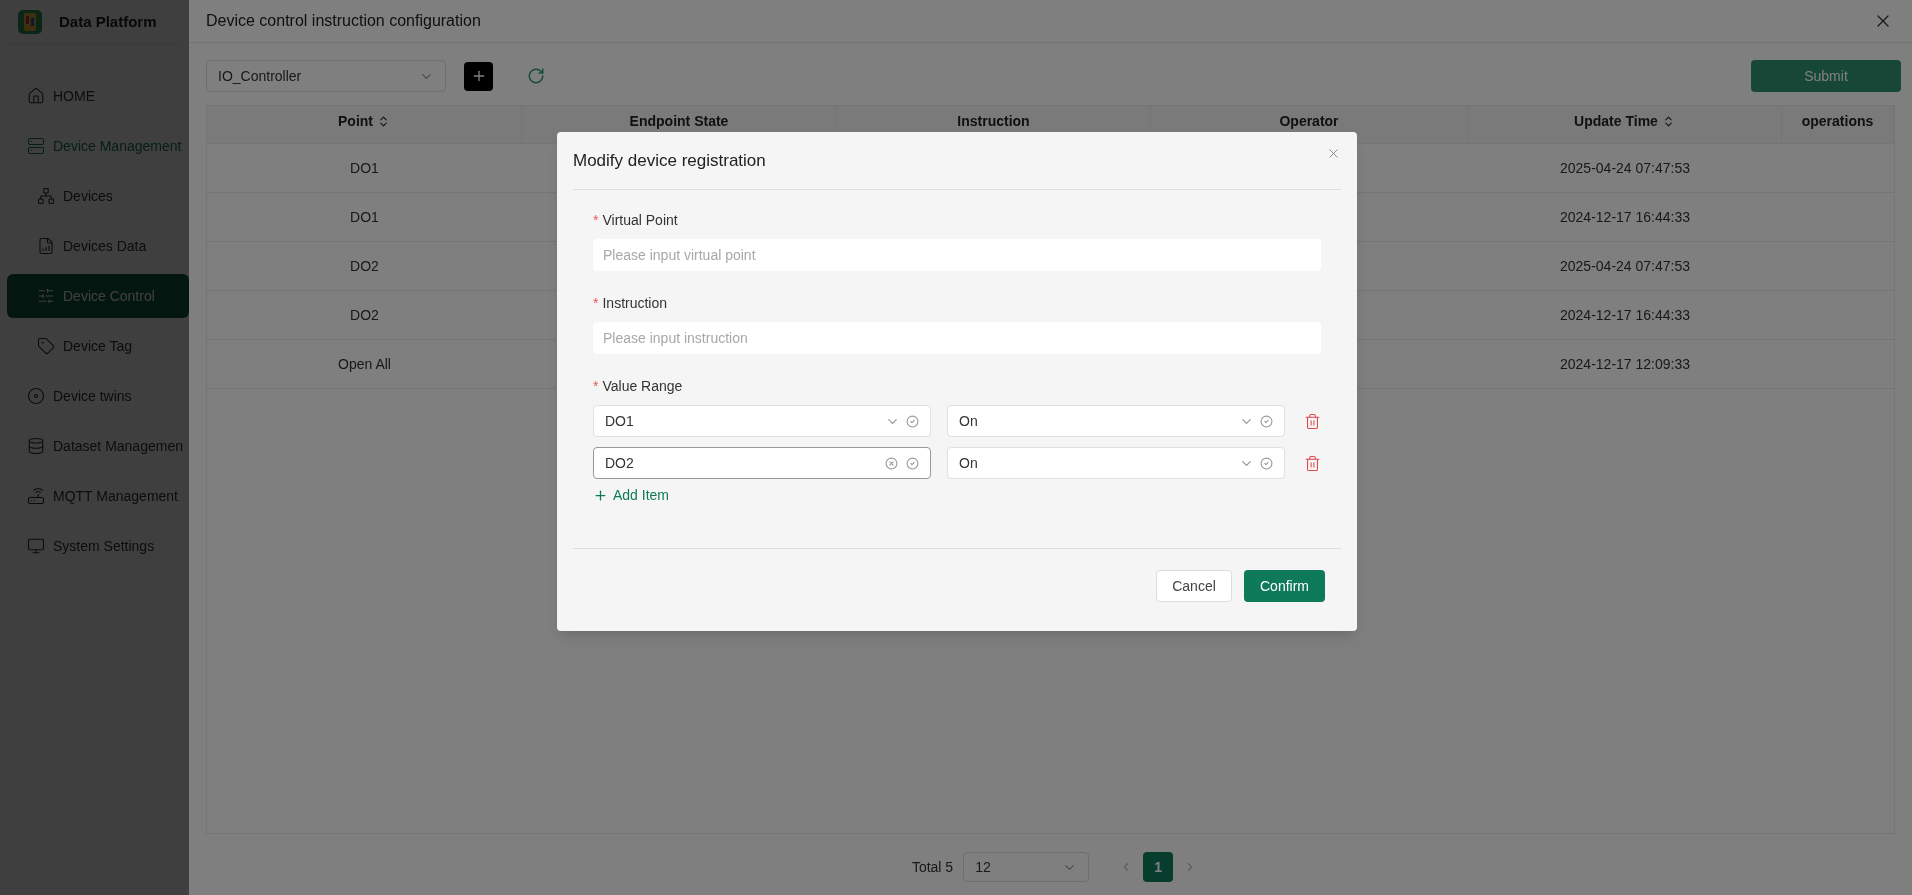  What do you see at coordinates (891, 463) in the screenshot?
I see `clear-icon` at bounding box center [891, 463].